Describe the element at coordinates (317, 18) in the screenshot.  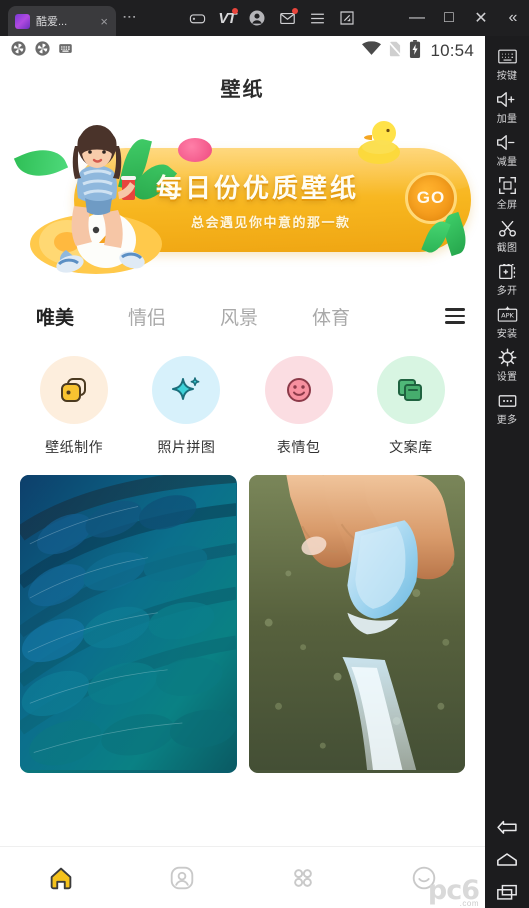
I see `menu-icon` at that location.